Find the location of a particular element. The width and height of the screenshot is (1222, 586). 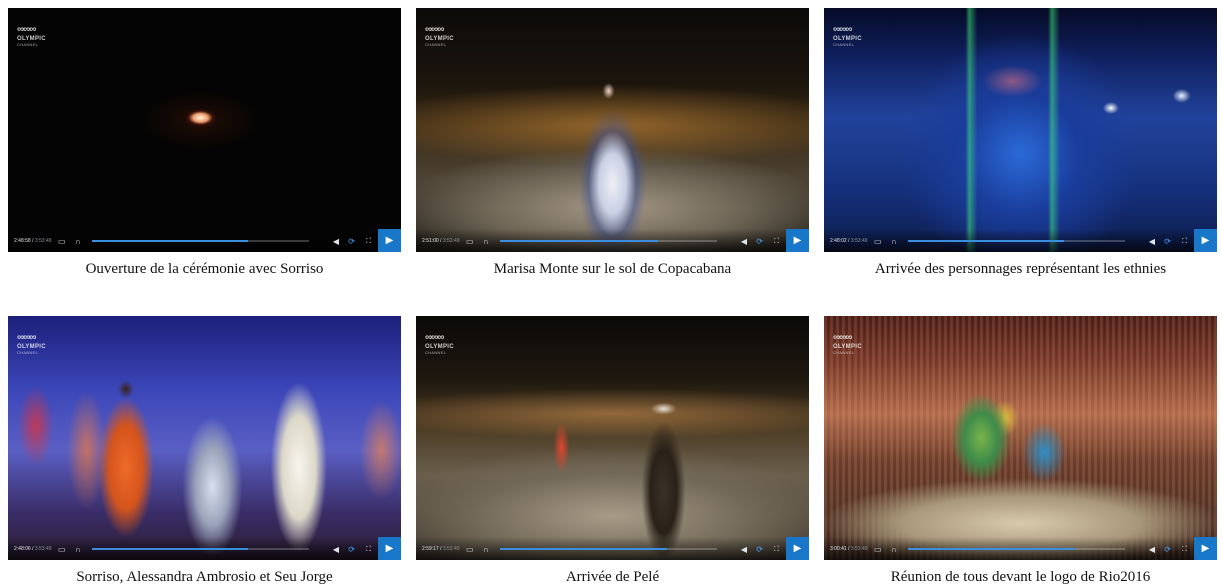

player-controls: 2:48:02 / 3:53:49 ▭ ∩ ◀ ⟳ ⛶ is located at coordinates (1020, 240).